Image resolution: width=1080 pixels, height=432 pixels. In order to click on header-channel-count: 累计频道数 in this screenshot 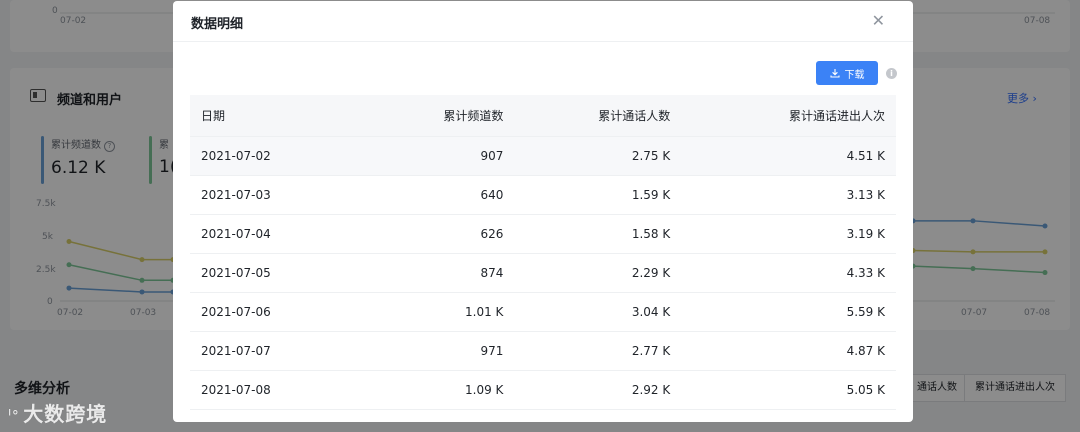, I will do `click(426, 116)`.